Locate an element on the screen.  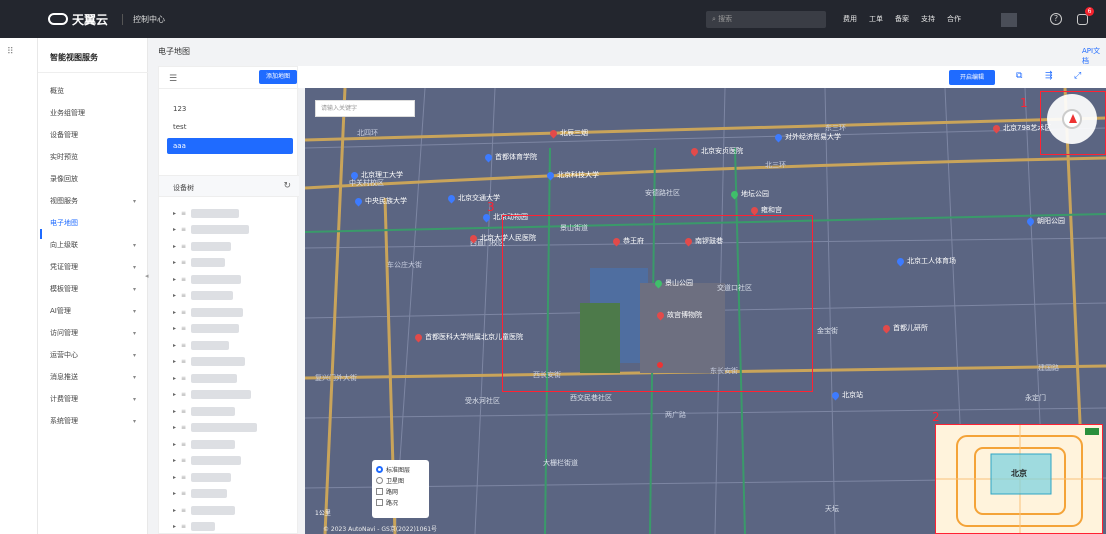
nav-support: 支持 is located at coordinates (928, 19).